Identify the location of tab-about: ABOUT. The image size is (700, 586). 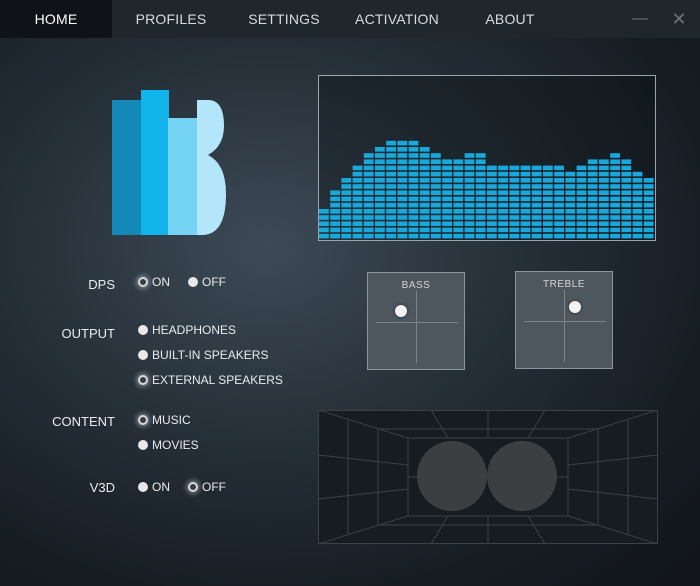
(510, 19).